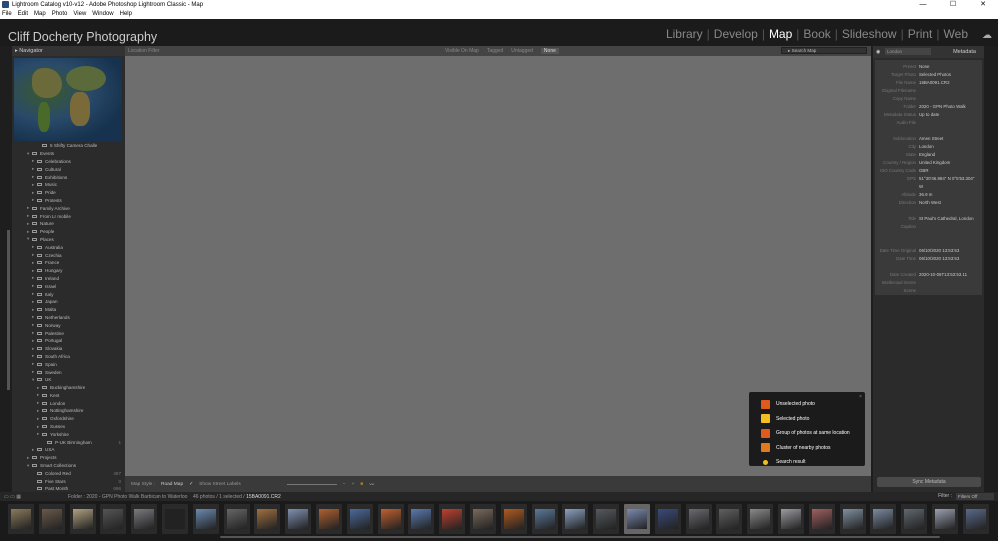  What do you see at coordinates (68, 372) in the screenshot?
I see `collection-item: ▸ Sweden` at bounding box center [68, 372].